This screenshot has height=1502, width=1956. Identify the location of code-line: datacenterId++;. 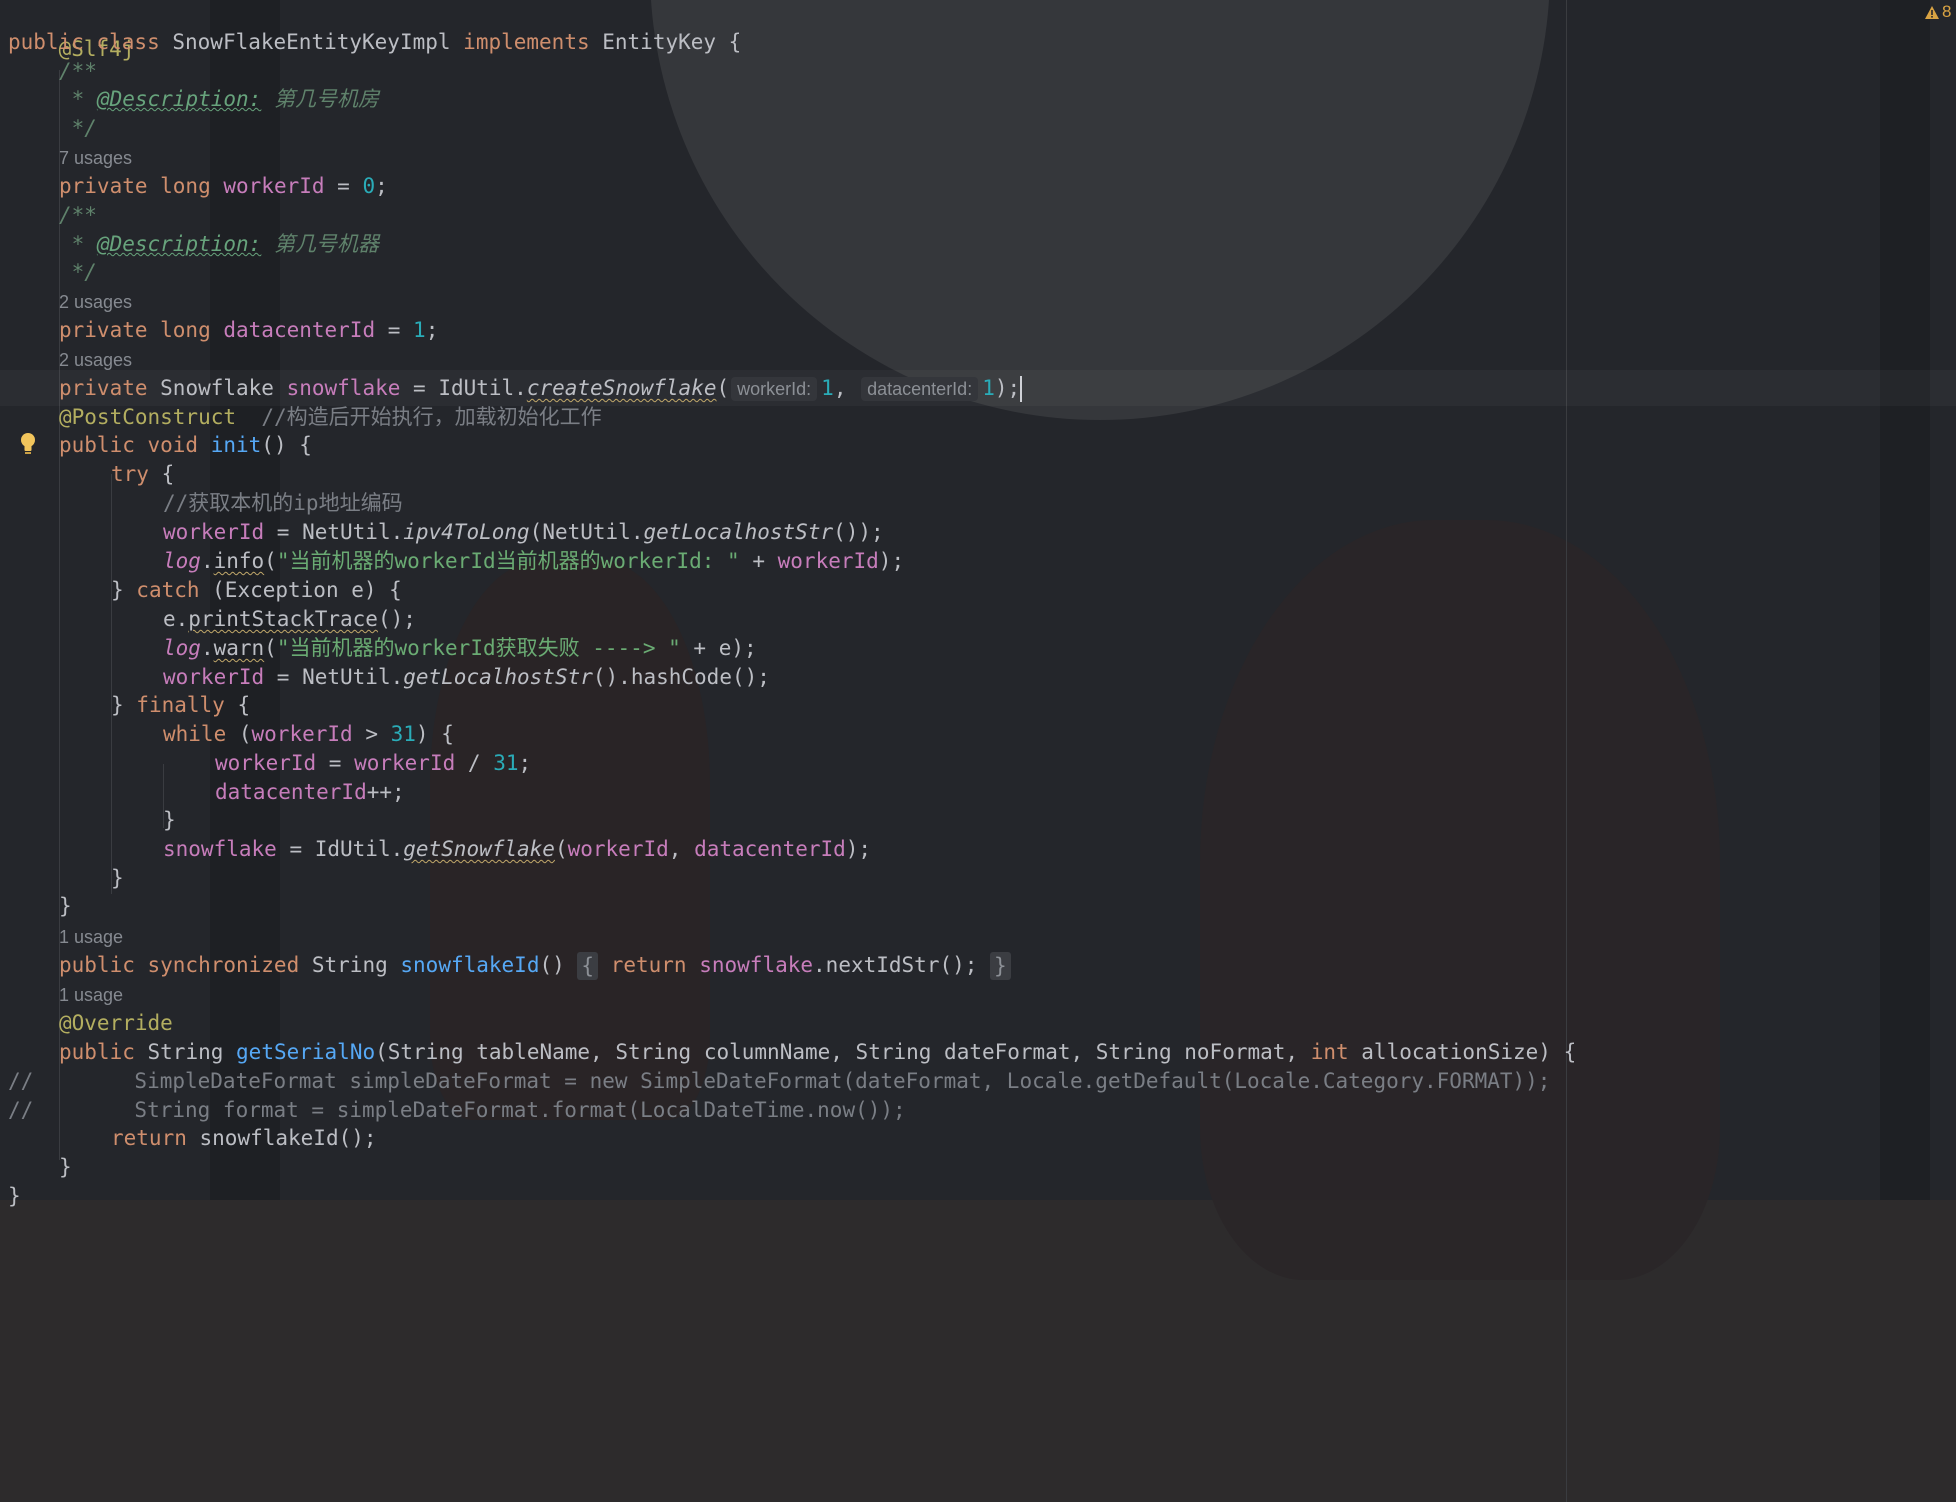
(310, 792).